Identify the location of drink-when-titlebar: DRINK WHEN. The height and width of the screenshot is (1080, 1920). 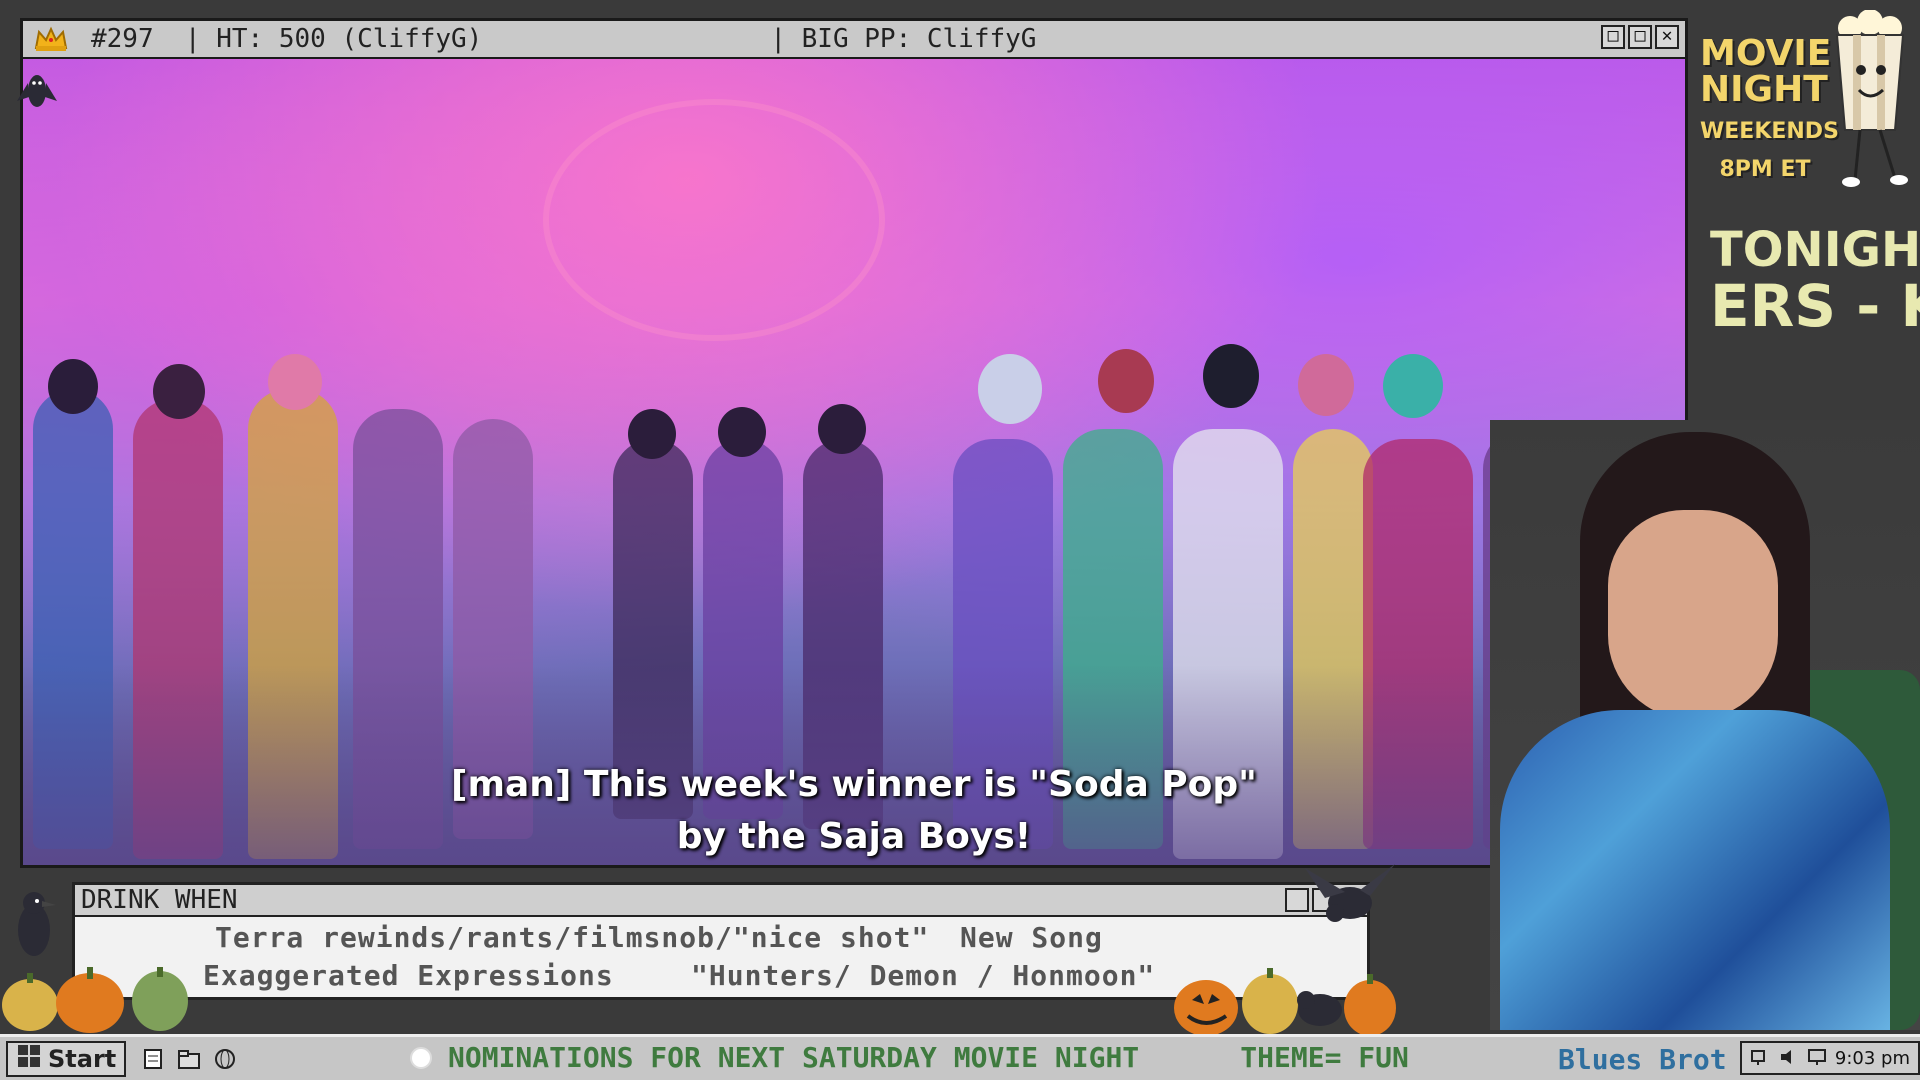
(721, 901).